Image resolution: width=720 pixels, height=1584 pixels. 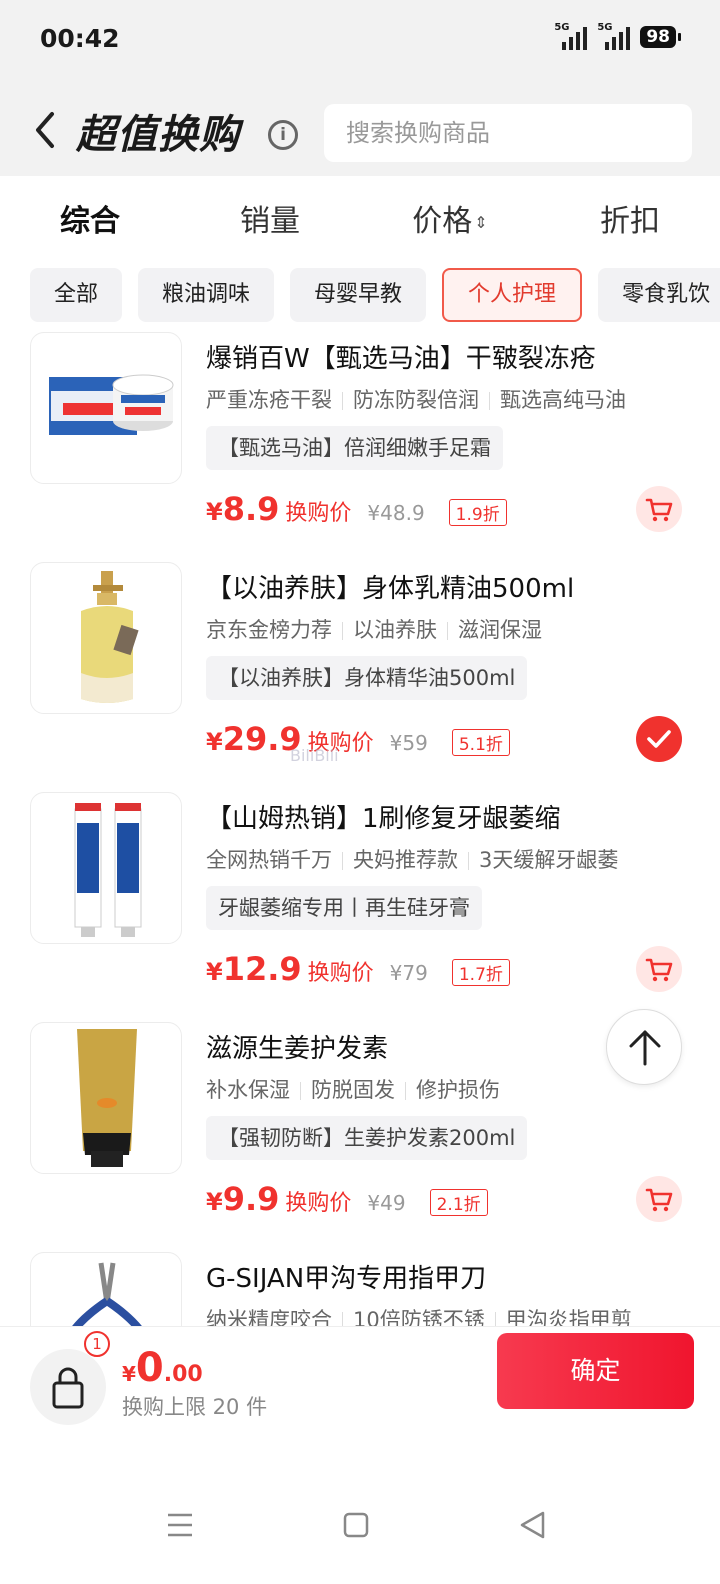 I want to click on tab-label: 综合, so click(x=90, y=221).